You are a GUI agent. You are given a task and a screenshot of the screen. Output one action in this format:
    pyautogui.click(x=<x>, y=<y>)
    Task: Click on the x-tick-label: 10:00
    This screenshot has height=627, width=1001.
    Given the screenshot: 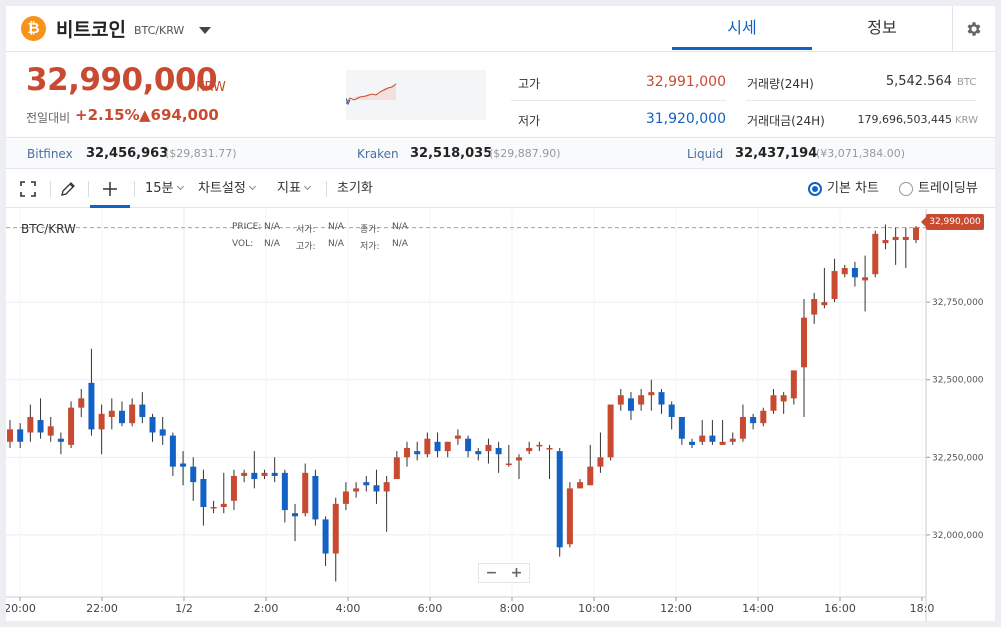 What is the action you would take?
    pyautogui.click(x=594, y=608)
    